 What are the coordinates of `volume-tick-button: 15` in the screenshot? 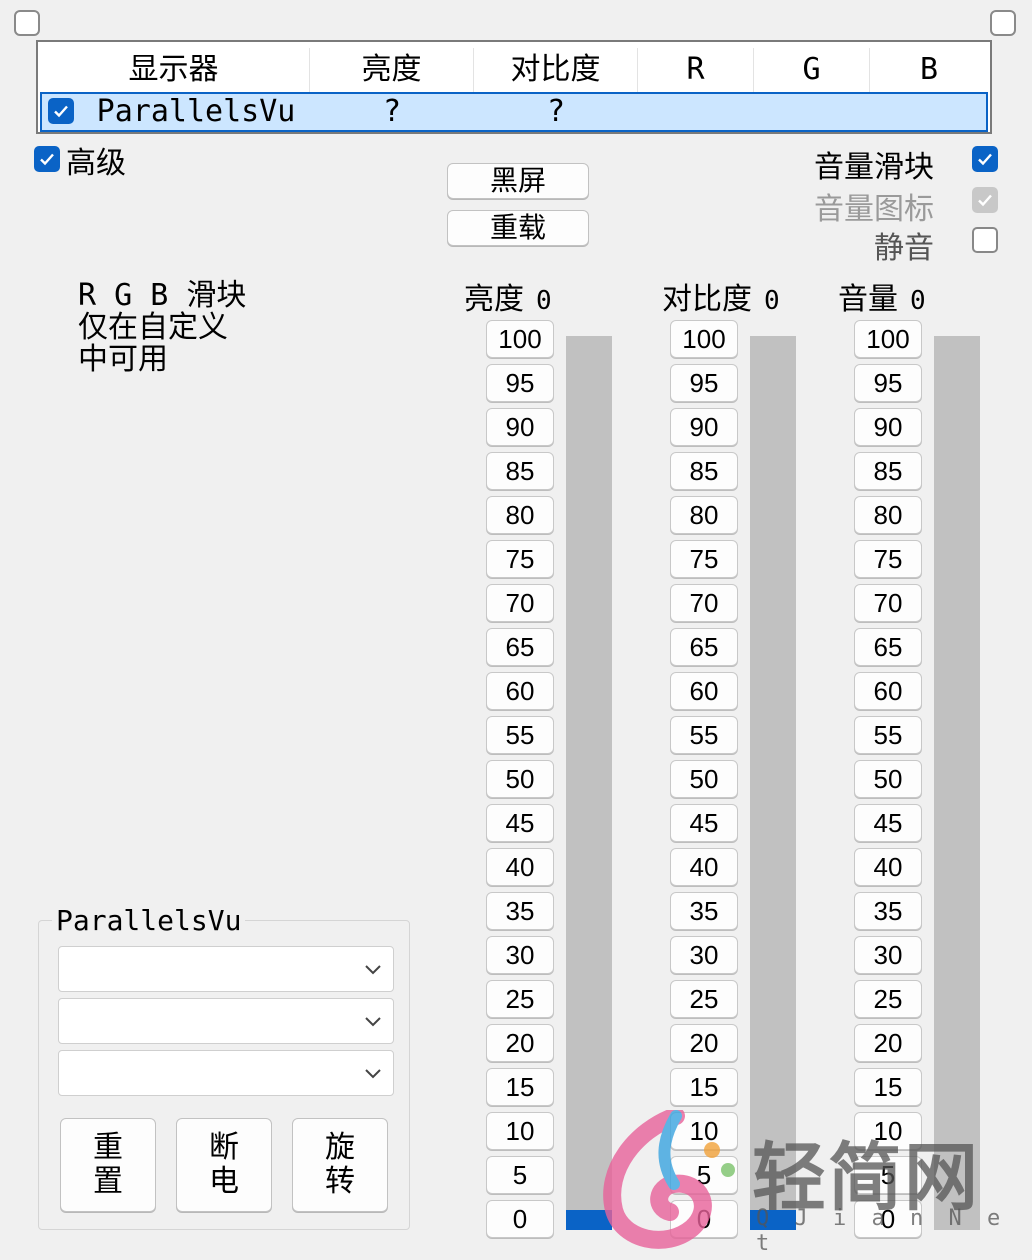 It's located at (888, 1087).